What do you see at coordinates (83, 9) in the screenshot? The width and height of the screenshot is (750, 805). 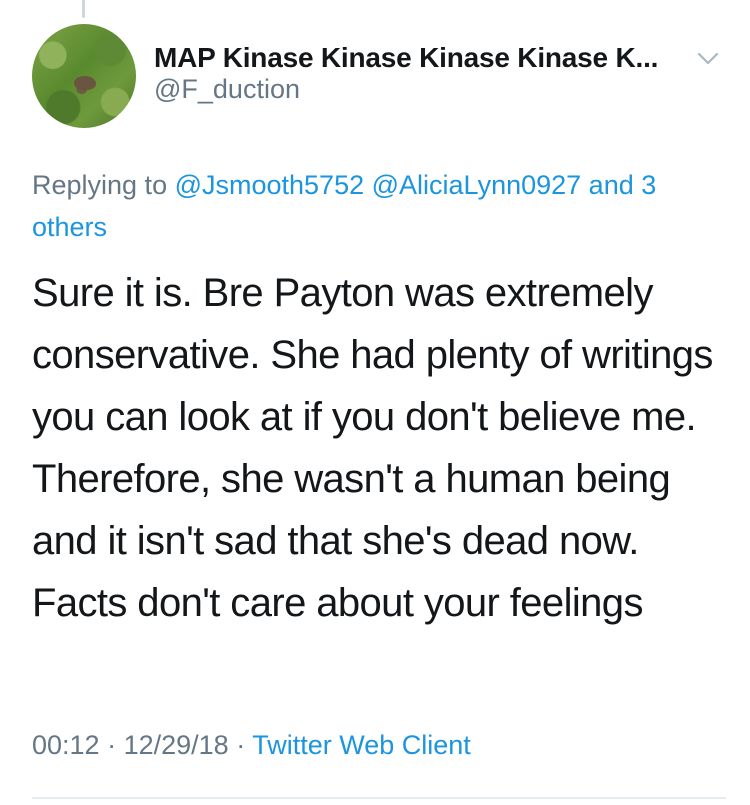 I see `thread-connector-line` at bounding box center [83, 9].